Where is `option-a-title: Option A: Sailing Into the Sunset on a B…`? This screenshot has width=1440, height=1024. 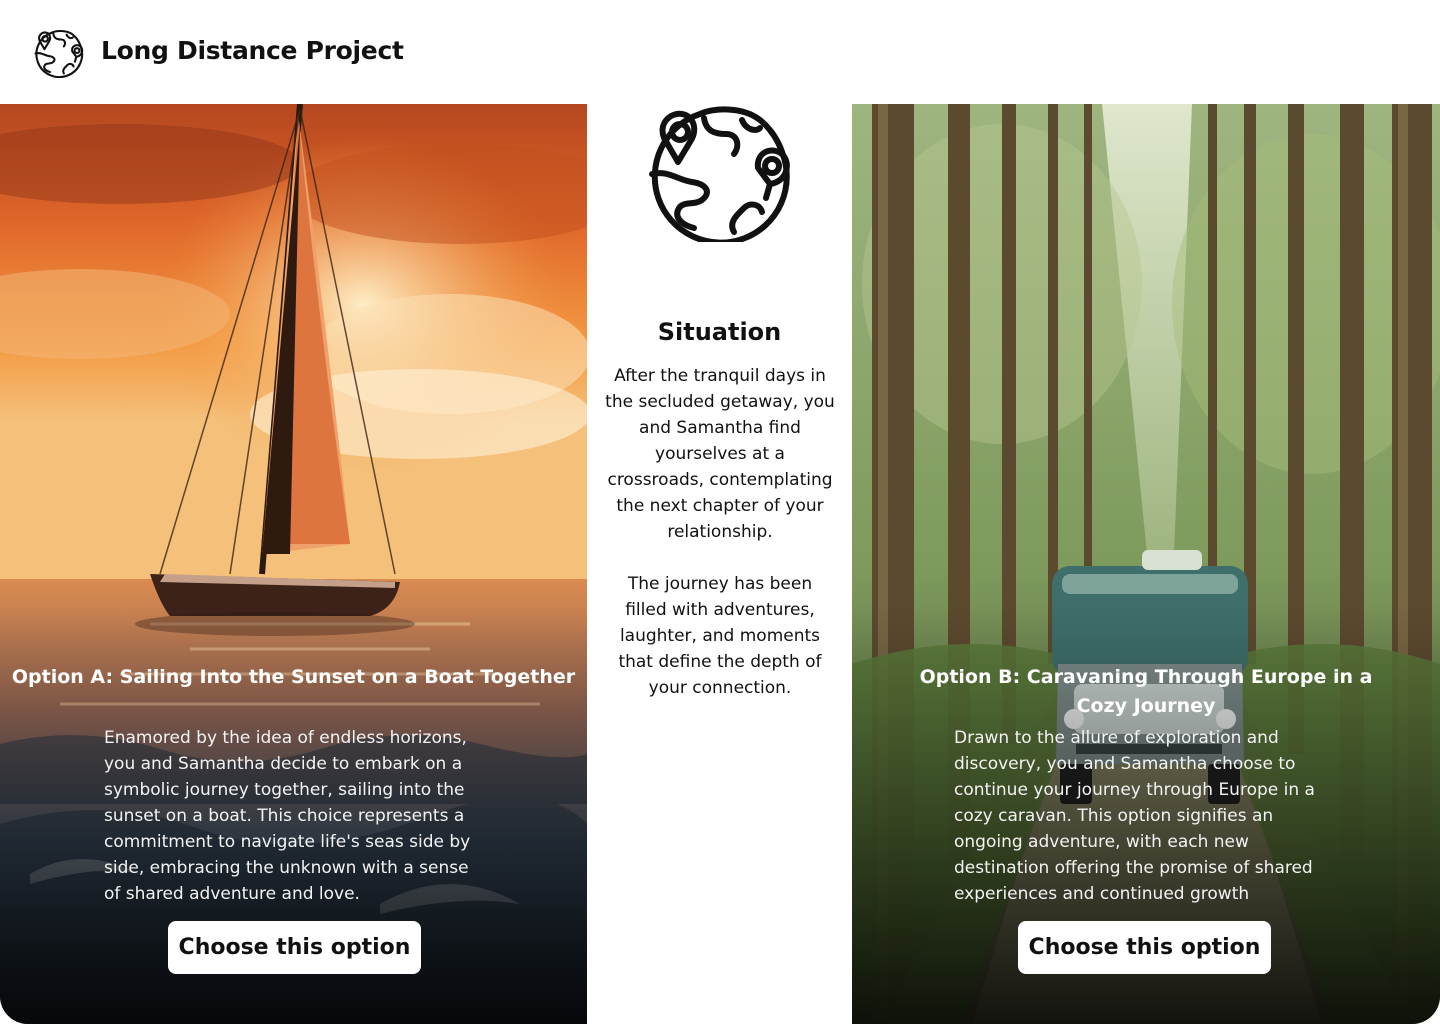 option-a-title: Option A: Sailing Into the Sunset on a B… is located at coordinates (293, 677).